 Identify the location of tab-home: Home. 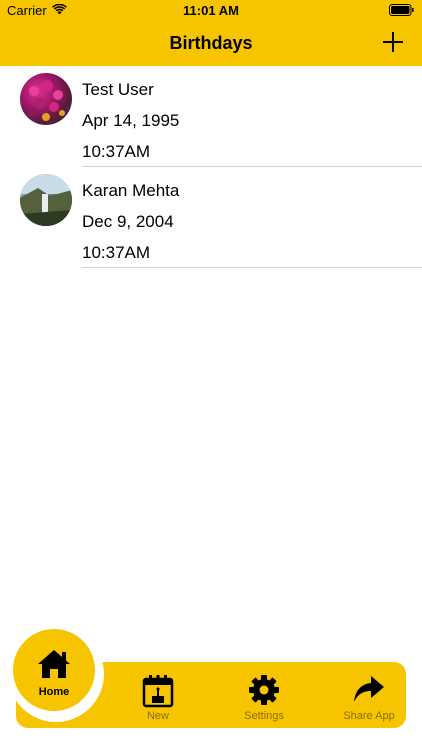
(54, 670).